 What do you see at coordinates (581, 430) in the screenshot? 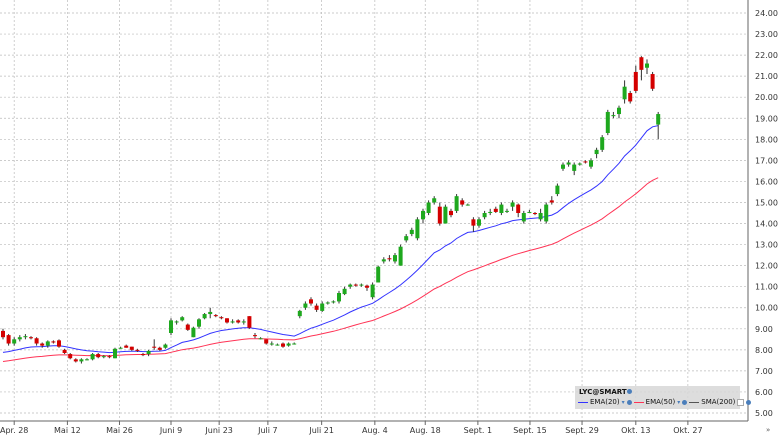
I see `x-tick-label: Sept. 29` at bounding box center [581, 430].